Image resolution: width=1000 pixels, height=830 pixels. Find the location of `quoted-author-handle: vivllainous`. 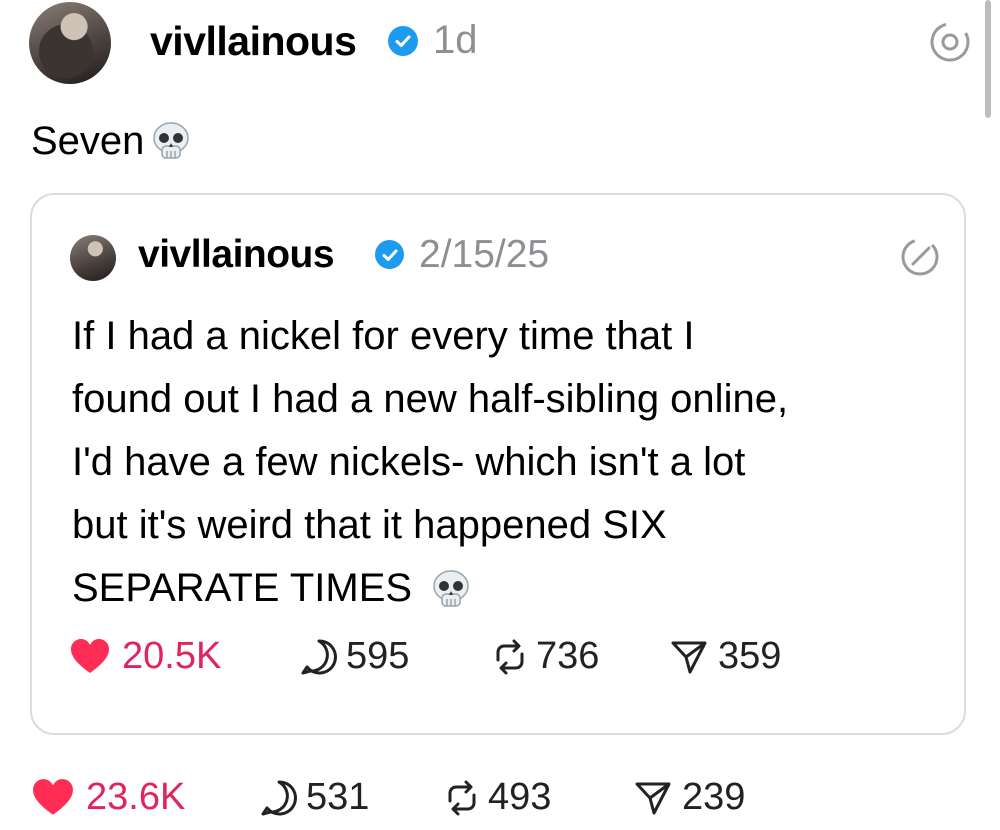

quoted-author-handle: vivllainous is located at coordinates (236, 255).